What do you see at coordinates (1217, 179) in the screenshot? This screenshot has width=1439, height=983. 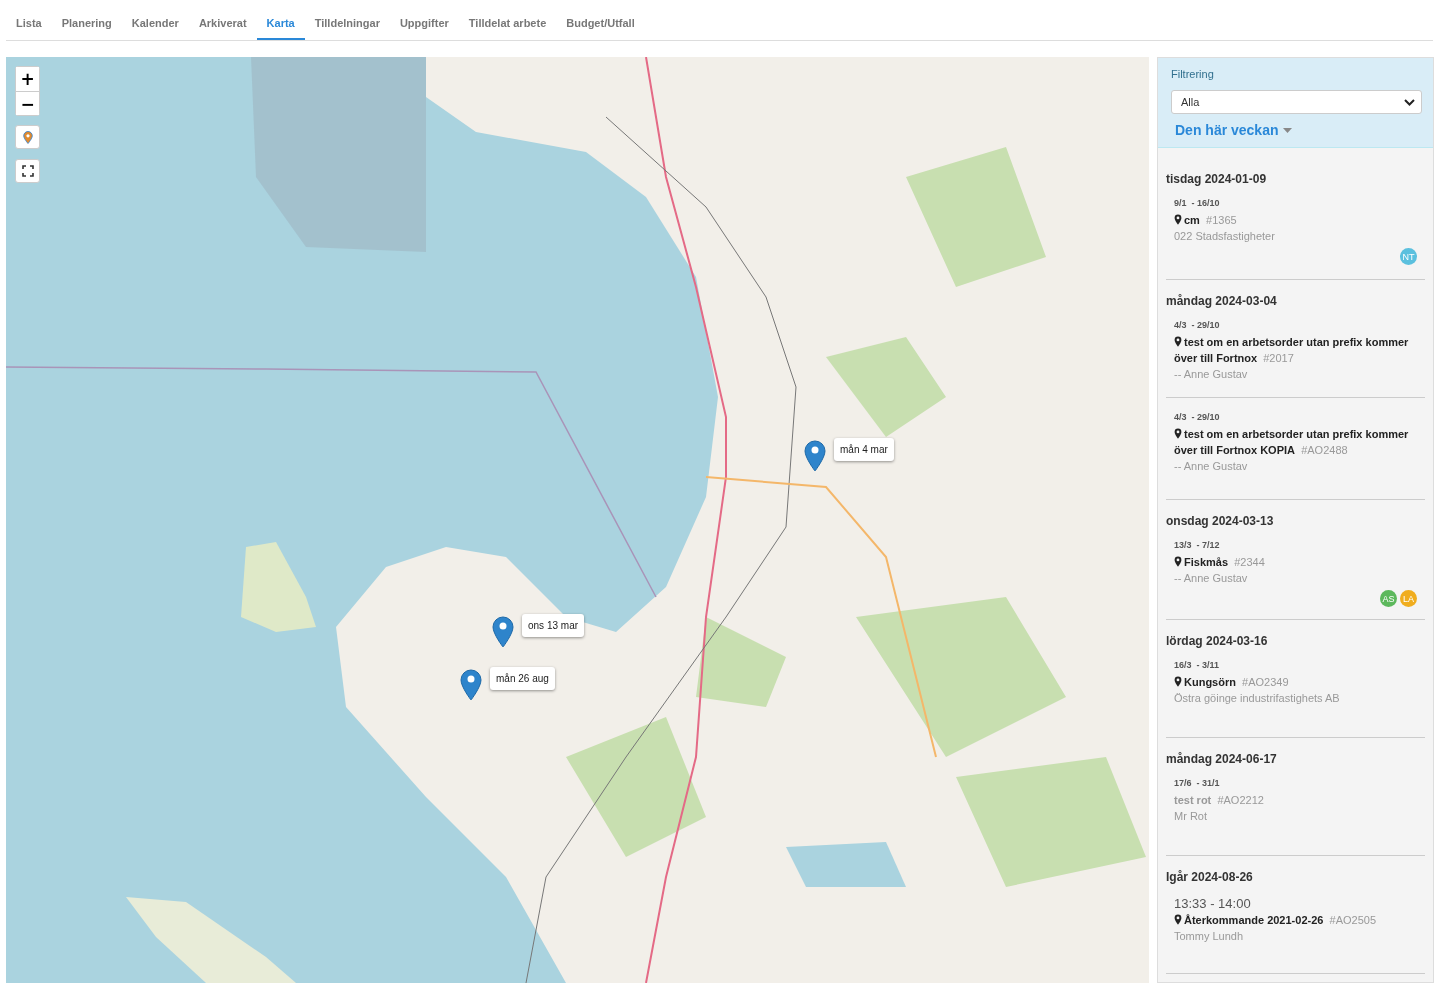 I see `day-heading: tisdag 2024-01-09` at bounding box center [1217, 179].